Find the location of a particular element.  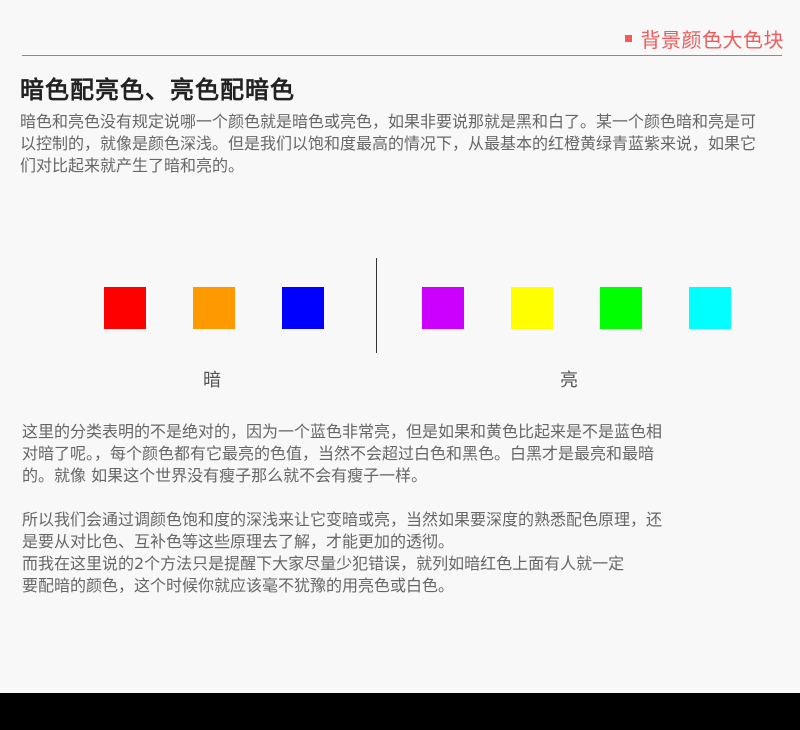

section-label: 背景颜色大色块 is located at coordinates (704, 38).